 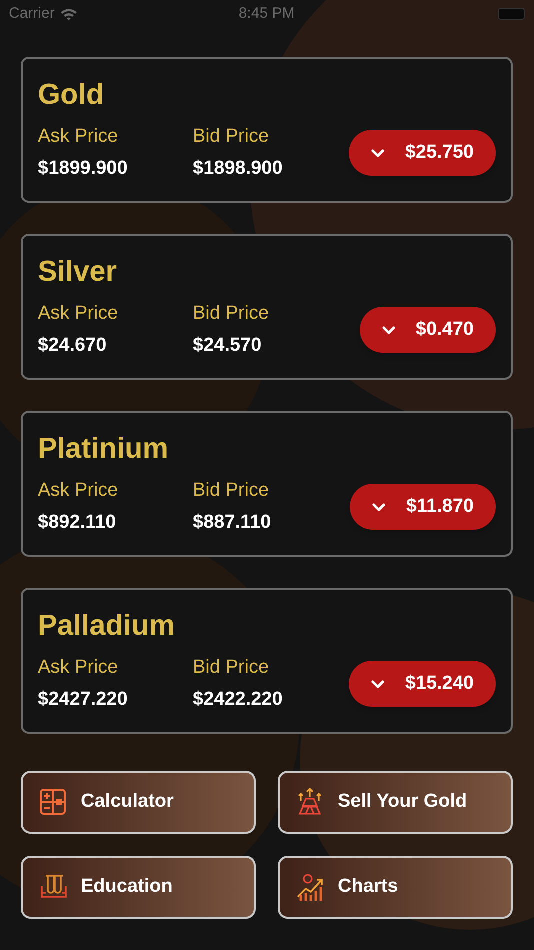 I want to click on price-value: $24.670, so click(x=73, y=346).